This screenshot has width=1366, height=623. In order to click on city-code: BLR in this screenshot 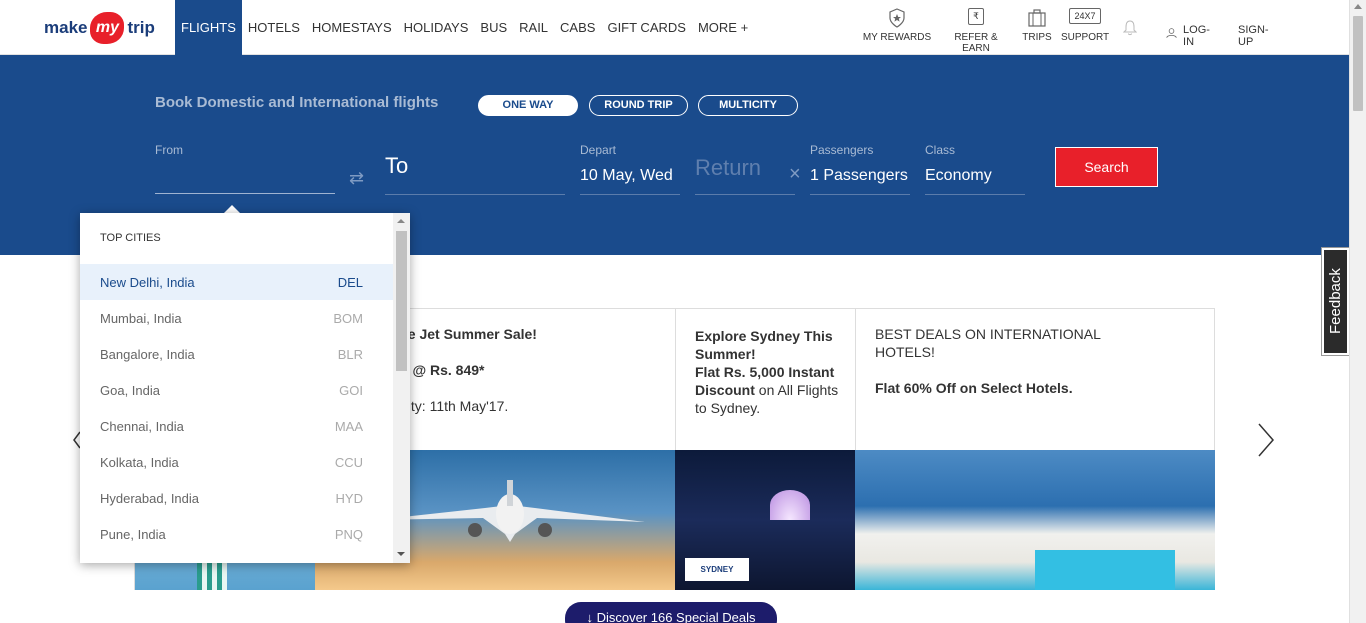, I will do `click(350, 354)`.